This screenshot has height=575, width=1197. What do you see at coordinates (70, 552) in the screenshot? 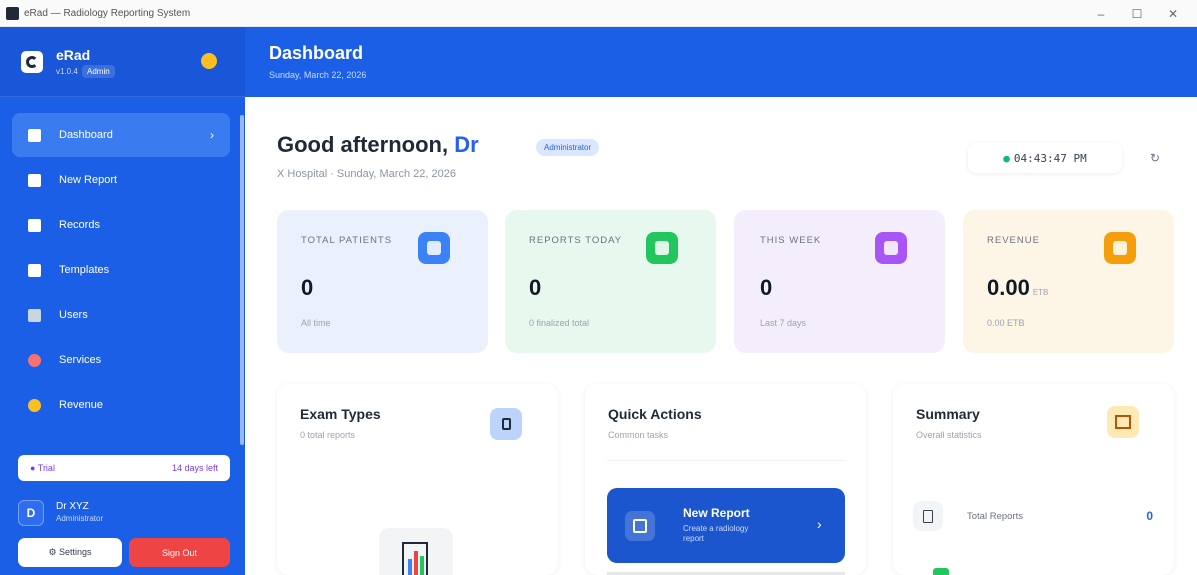
I see `settings-button: ⚙ Settings` at bounding box center [70, 552].